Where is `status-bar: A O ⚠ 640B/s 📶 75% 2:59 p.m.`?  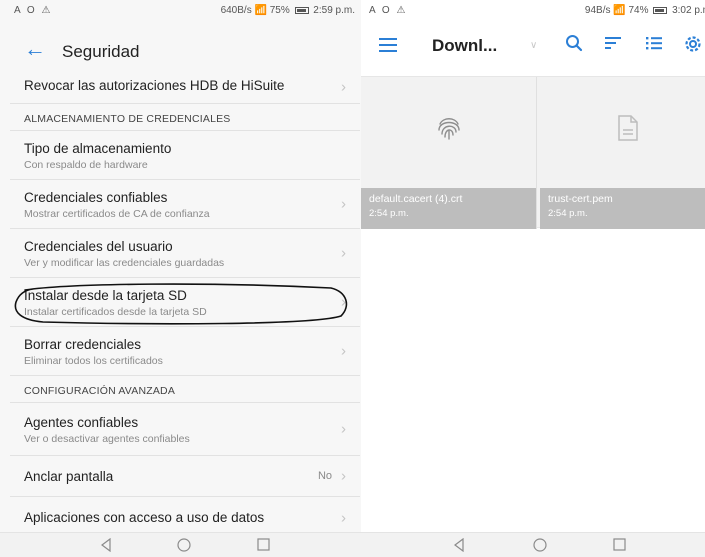 status-bar: A O ⚠ 640B/s 📶 75% 2:59 p.m. is located at coordinates (180, 11).